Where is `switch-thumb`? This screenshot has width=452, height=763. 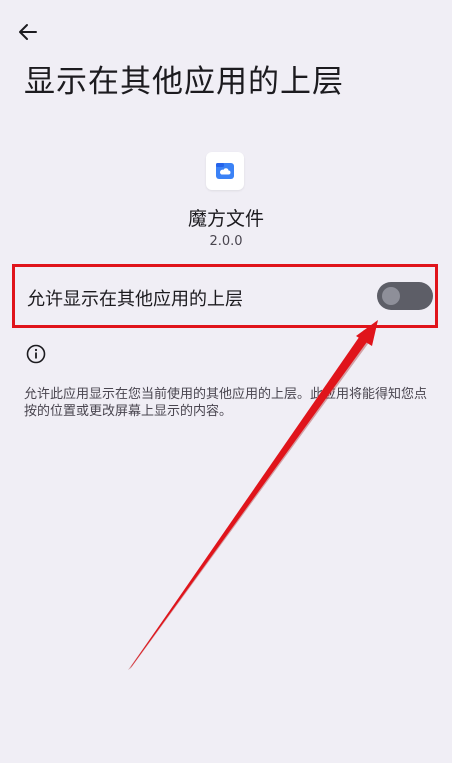
switch-thumb is located at coordinates (391, 296).